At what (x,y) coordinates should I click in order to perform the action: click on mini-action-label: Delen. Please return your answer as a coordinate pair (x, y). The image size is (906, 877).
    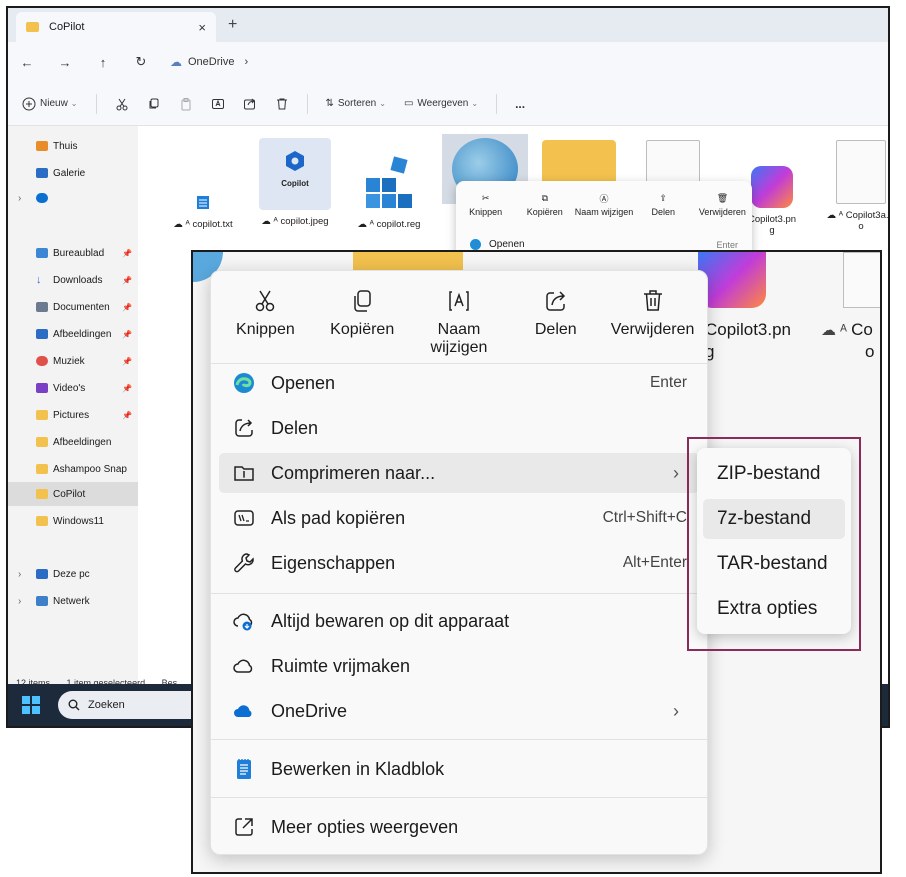
    Looking at the image, I should click on (663, 212).